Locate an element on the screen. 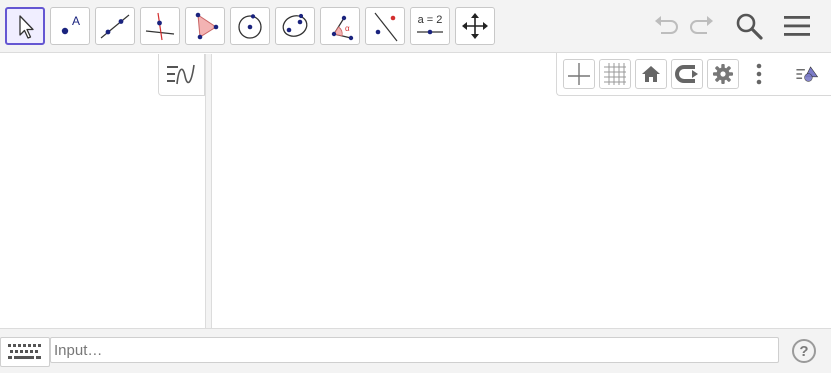 The image size is (831, 373). axes-icon is located at coordinates (579, 74).